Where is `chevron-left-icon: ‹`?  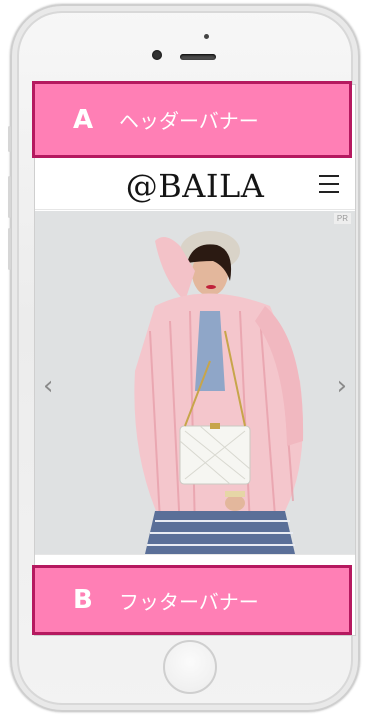
chevron-left-icon: ‹ is located at coordinates (48, 386).